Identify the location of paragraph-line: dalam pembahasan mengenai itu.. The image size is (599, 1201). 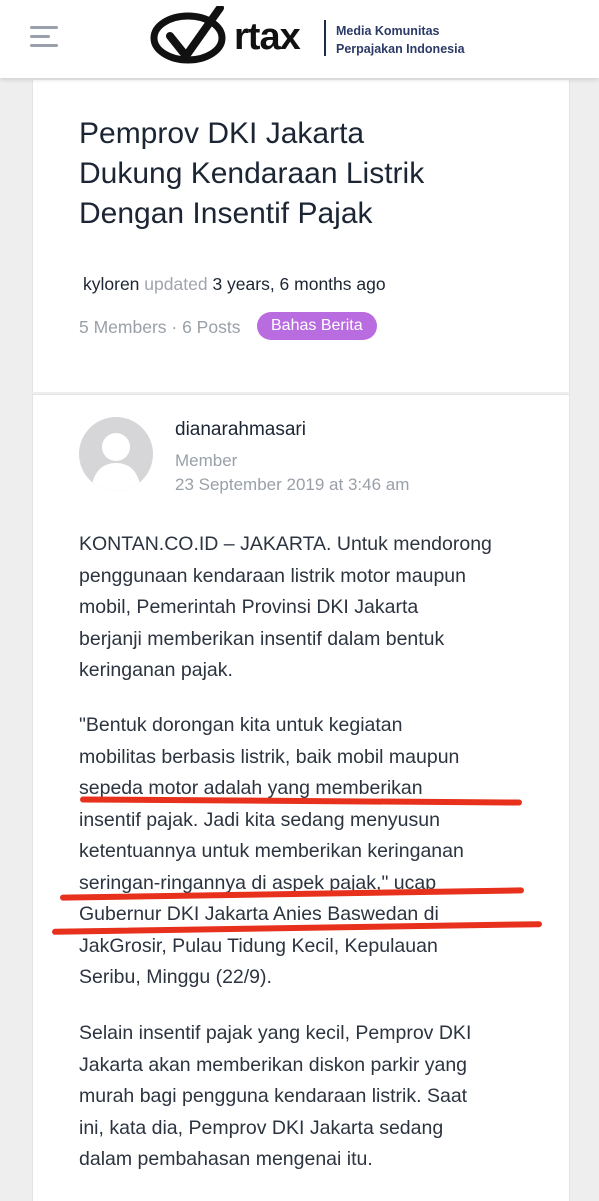
(226, 1159).